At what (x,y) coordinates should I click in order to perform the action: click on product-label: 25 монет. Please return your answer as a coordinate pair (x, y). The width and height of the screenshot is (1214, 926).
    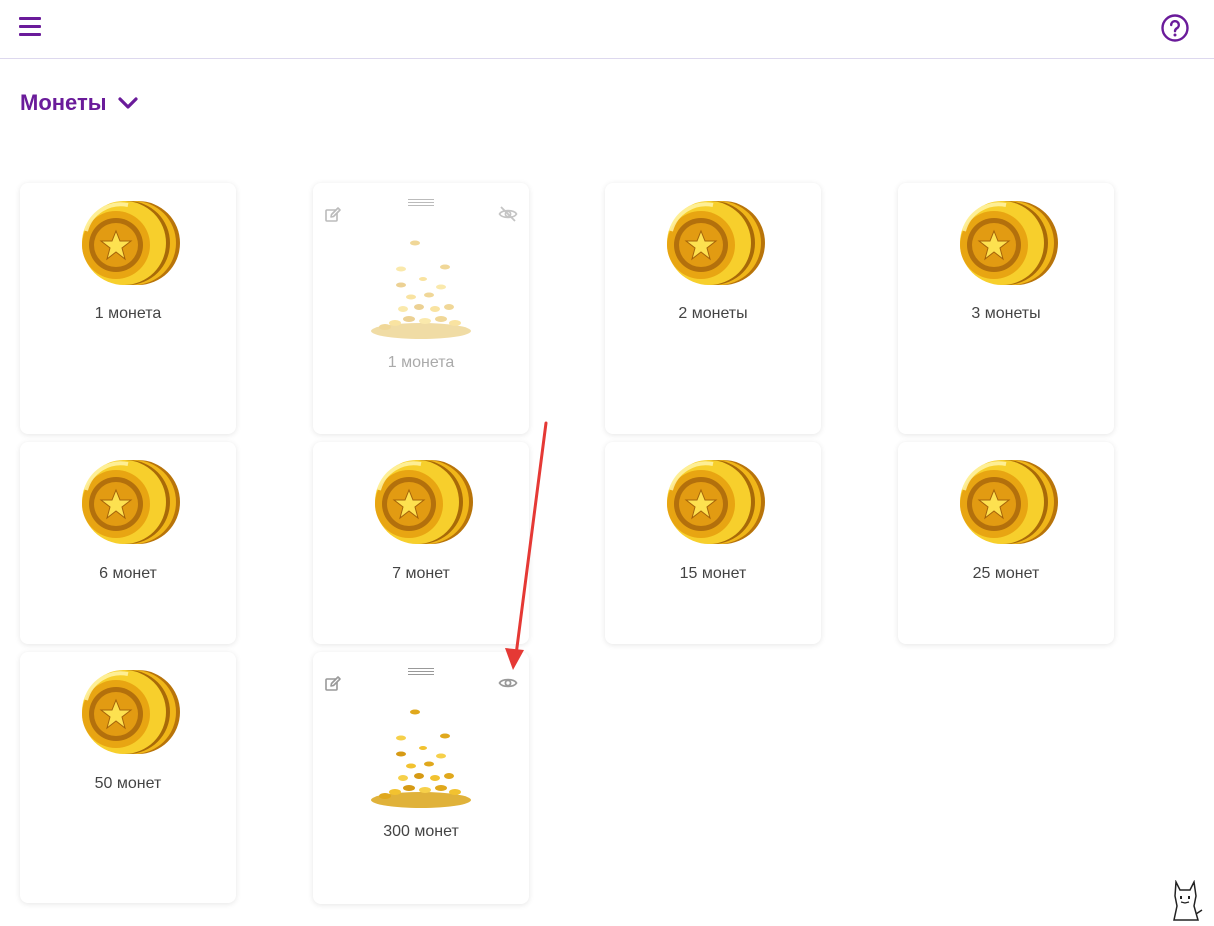
    Looking at the image, I should click on (1006, 573).